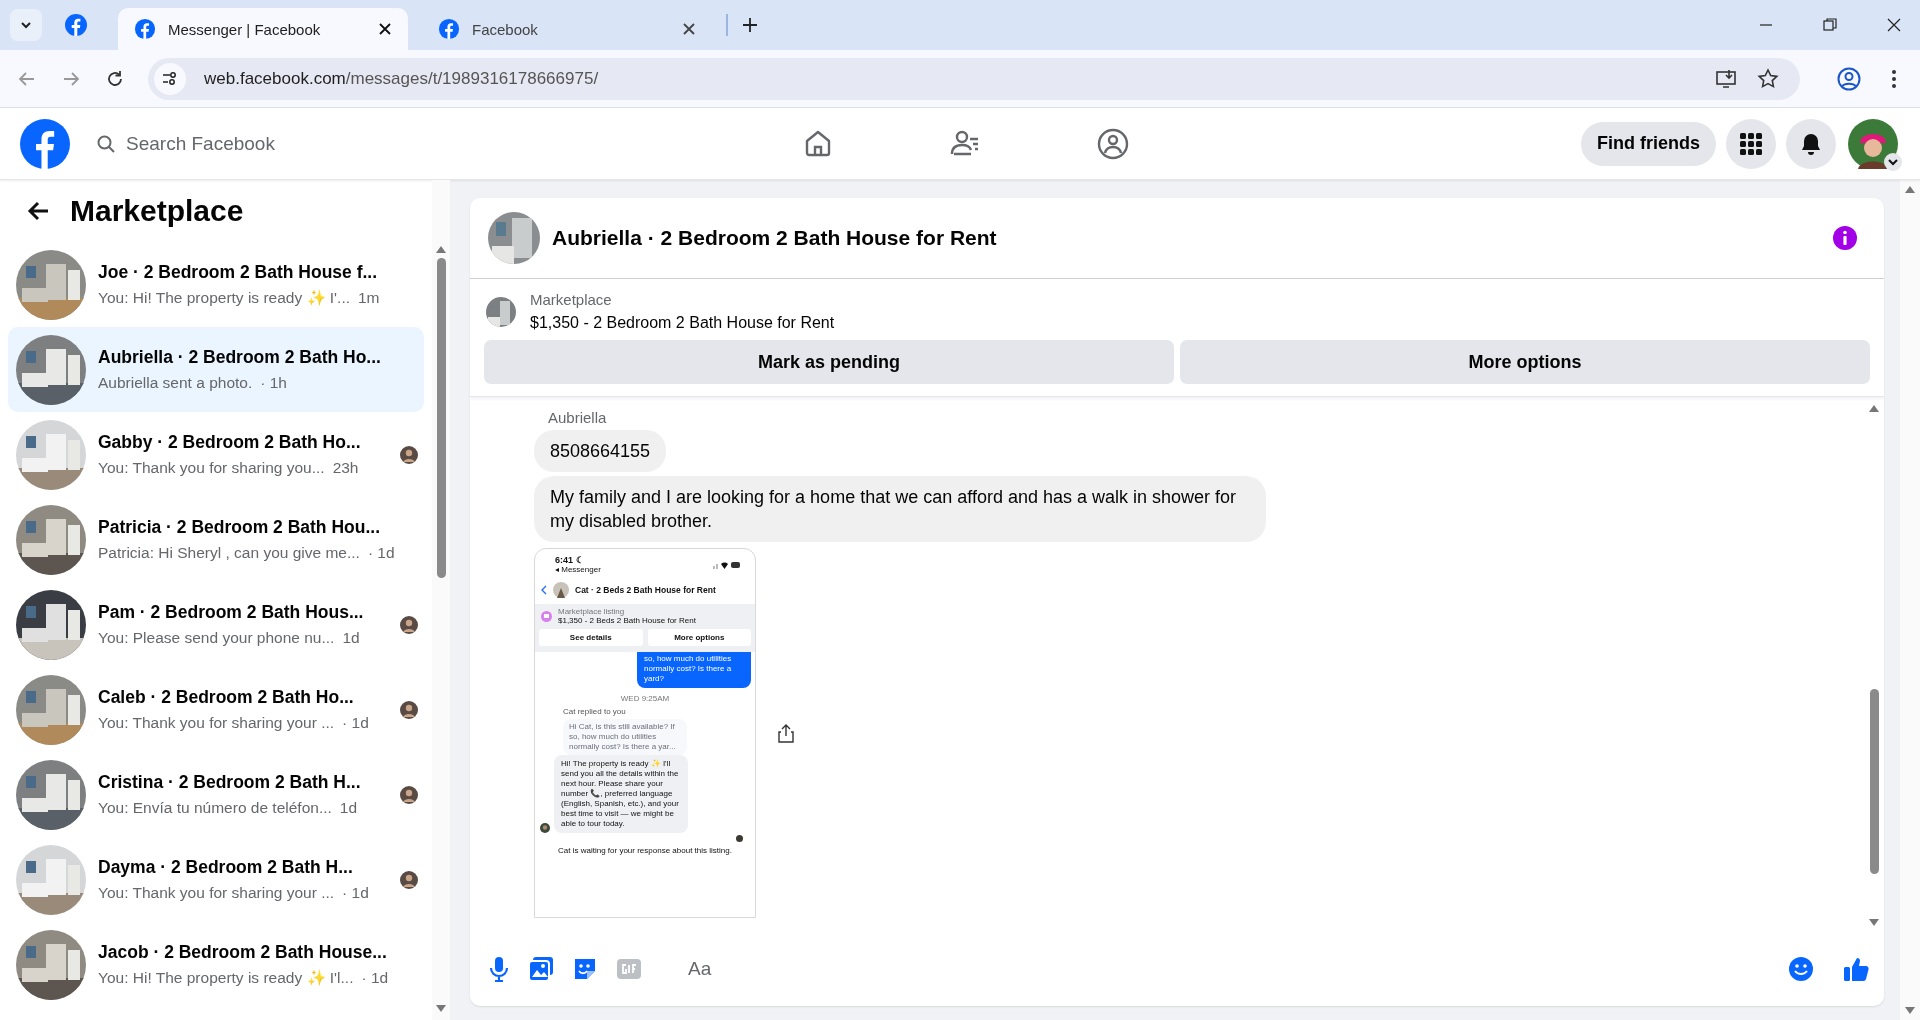 This screenshot has height=1020, width=1920. Describe the element at coordinates (567, 29) in the screenshot. I see `browser-tab: Facebook` at that location.